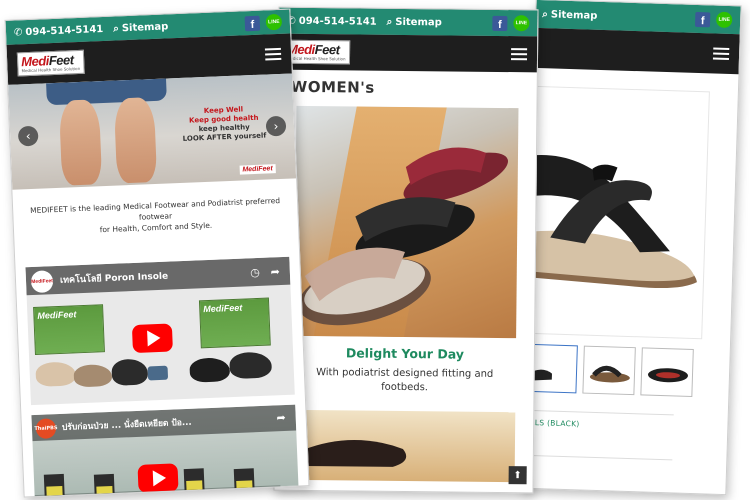  What do you see at coordinates (611, 221) in the screenshot?
I see `black-sandal-image` at bounding box center [611, 221].